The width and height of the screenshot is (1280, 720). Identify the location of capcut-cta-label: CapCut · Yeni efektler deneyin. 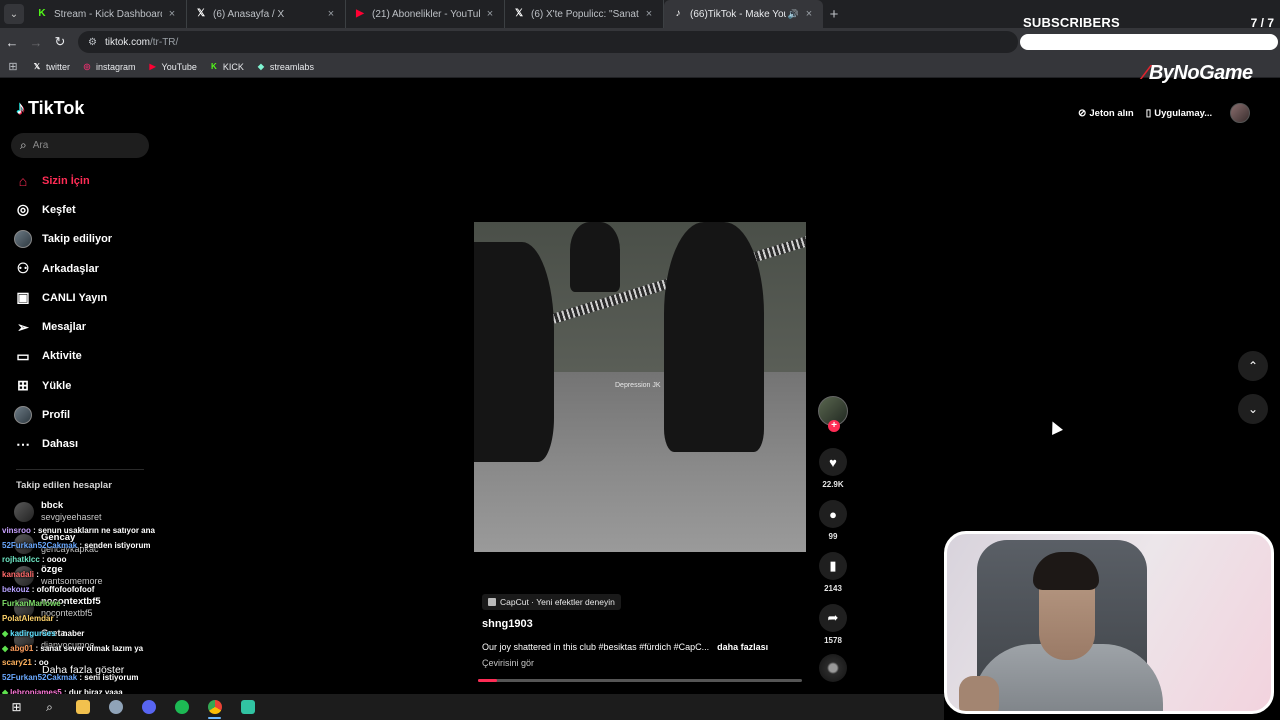
(557, 602).